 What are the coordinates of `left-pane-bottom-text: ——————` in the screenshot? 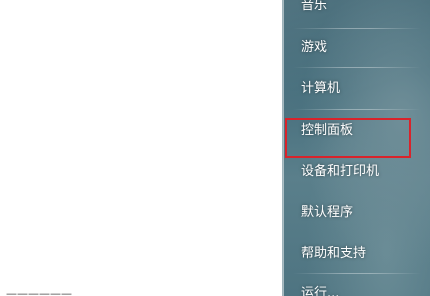 It's located at (39, 291).